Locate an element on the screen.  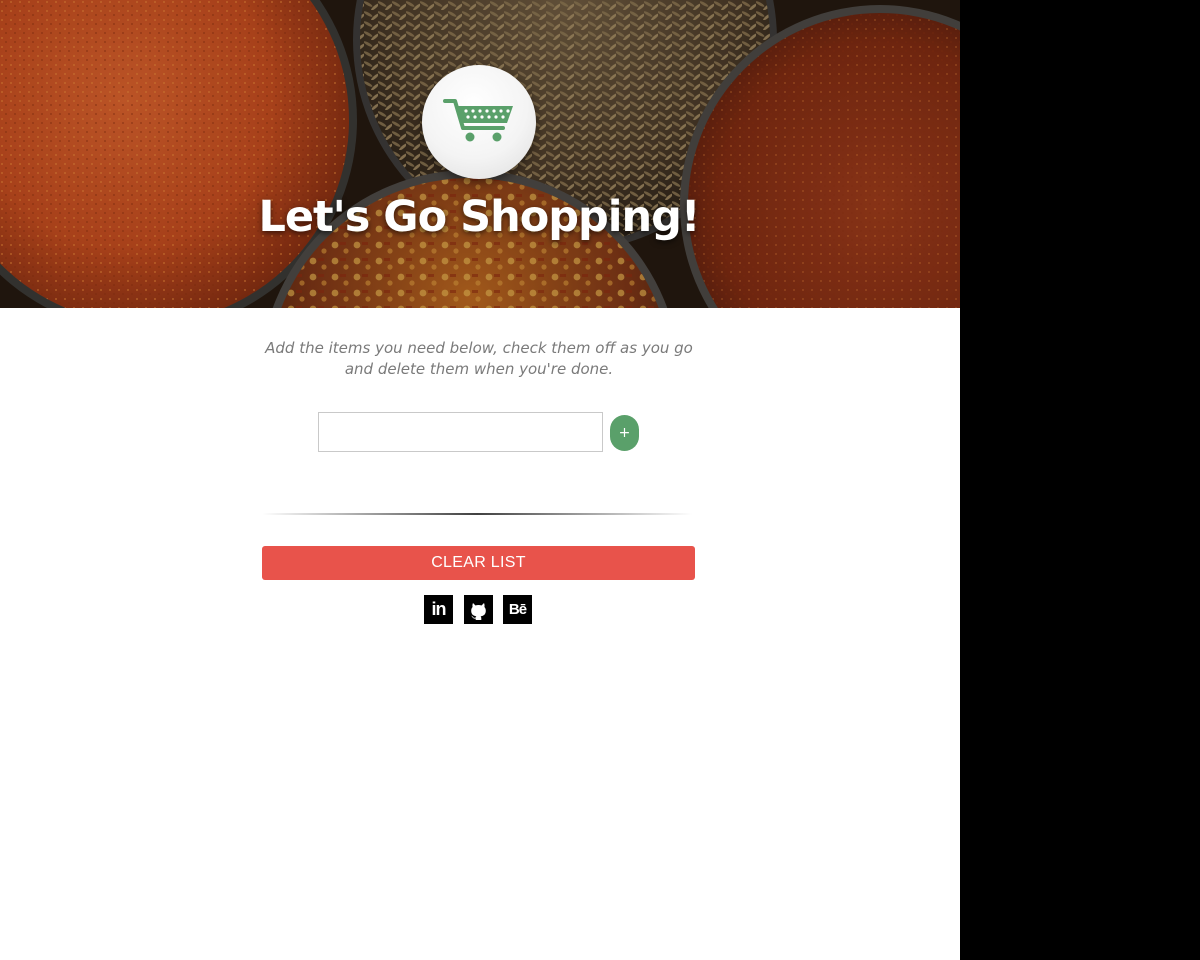
behance-link: Bē is located at coordinates (517, 609).